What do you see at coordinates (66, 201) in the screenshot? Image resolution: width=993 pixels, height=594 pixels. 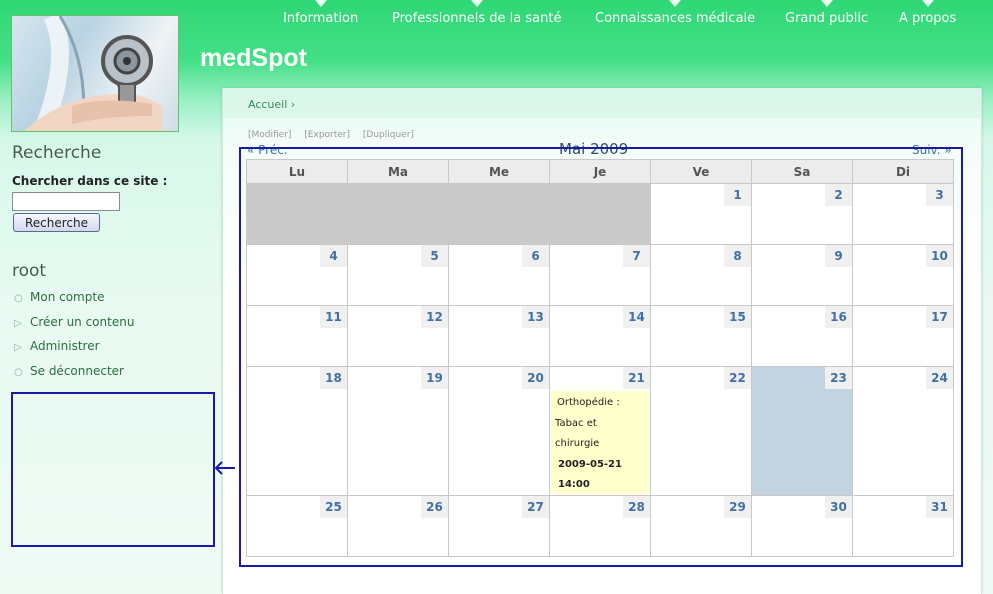 I see `search-input` at bounding box center [66, 201].